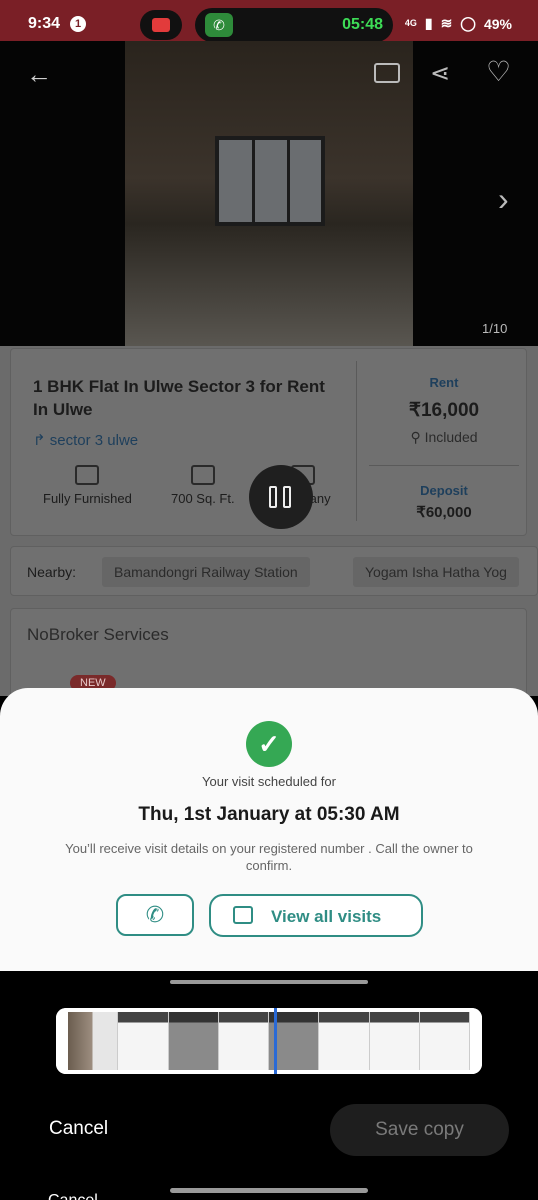 The width and height of the screenshot is (538, 1200). I want to click on next-photo-chevron-icon: ›, so click(503, 199).